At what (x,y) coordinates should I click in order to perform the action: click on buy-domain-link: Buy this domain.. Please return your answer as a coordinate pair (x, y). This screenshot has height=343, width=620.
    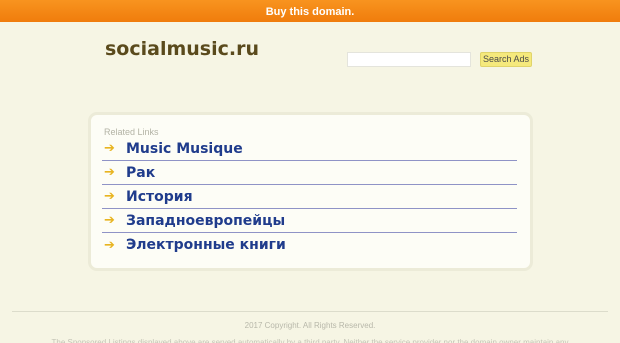
    Looking at the image, I should click on (310, 12).